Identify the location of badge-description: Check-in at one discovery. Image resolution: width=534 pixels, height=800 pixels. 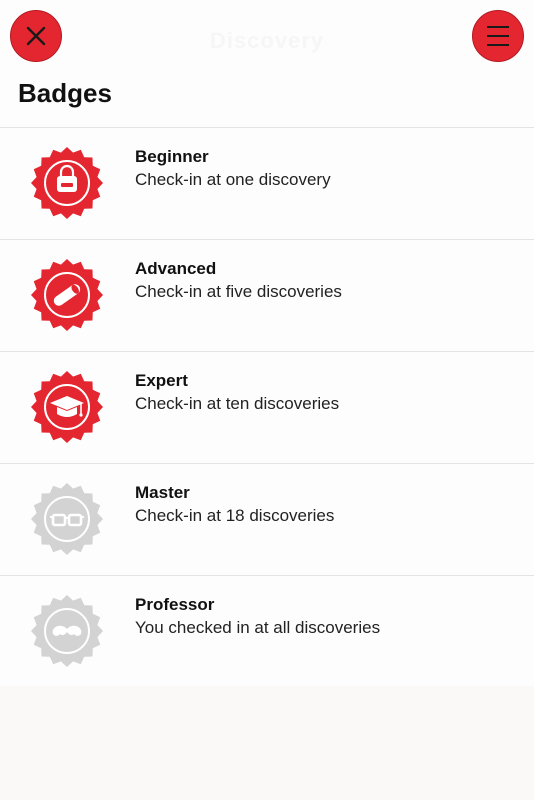
(233, 179).